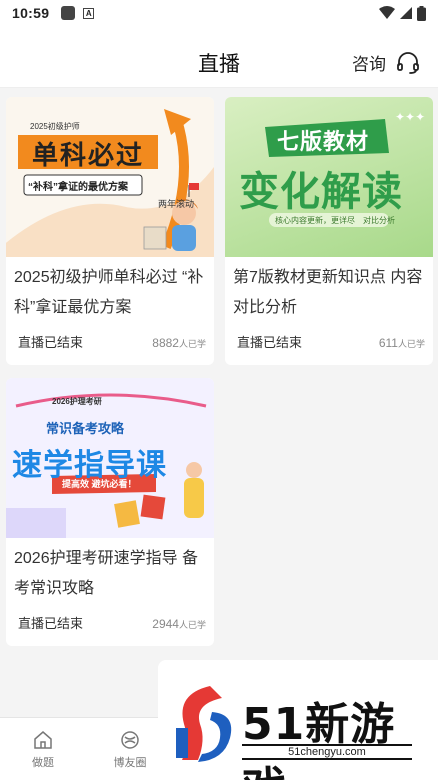 This screenshot has height=780, width=438. What do you see at coordinates (110, 458) in the screenshot?
I see `course-poster: 2026护理考研 常识备考攻略 速学指导课 提高效 避坑必看！` at bounding box center [110, 458].